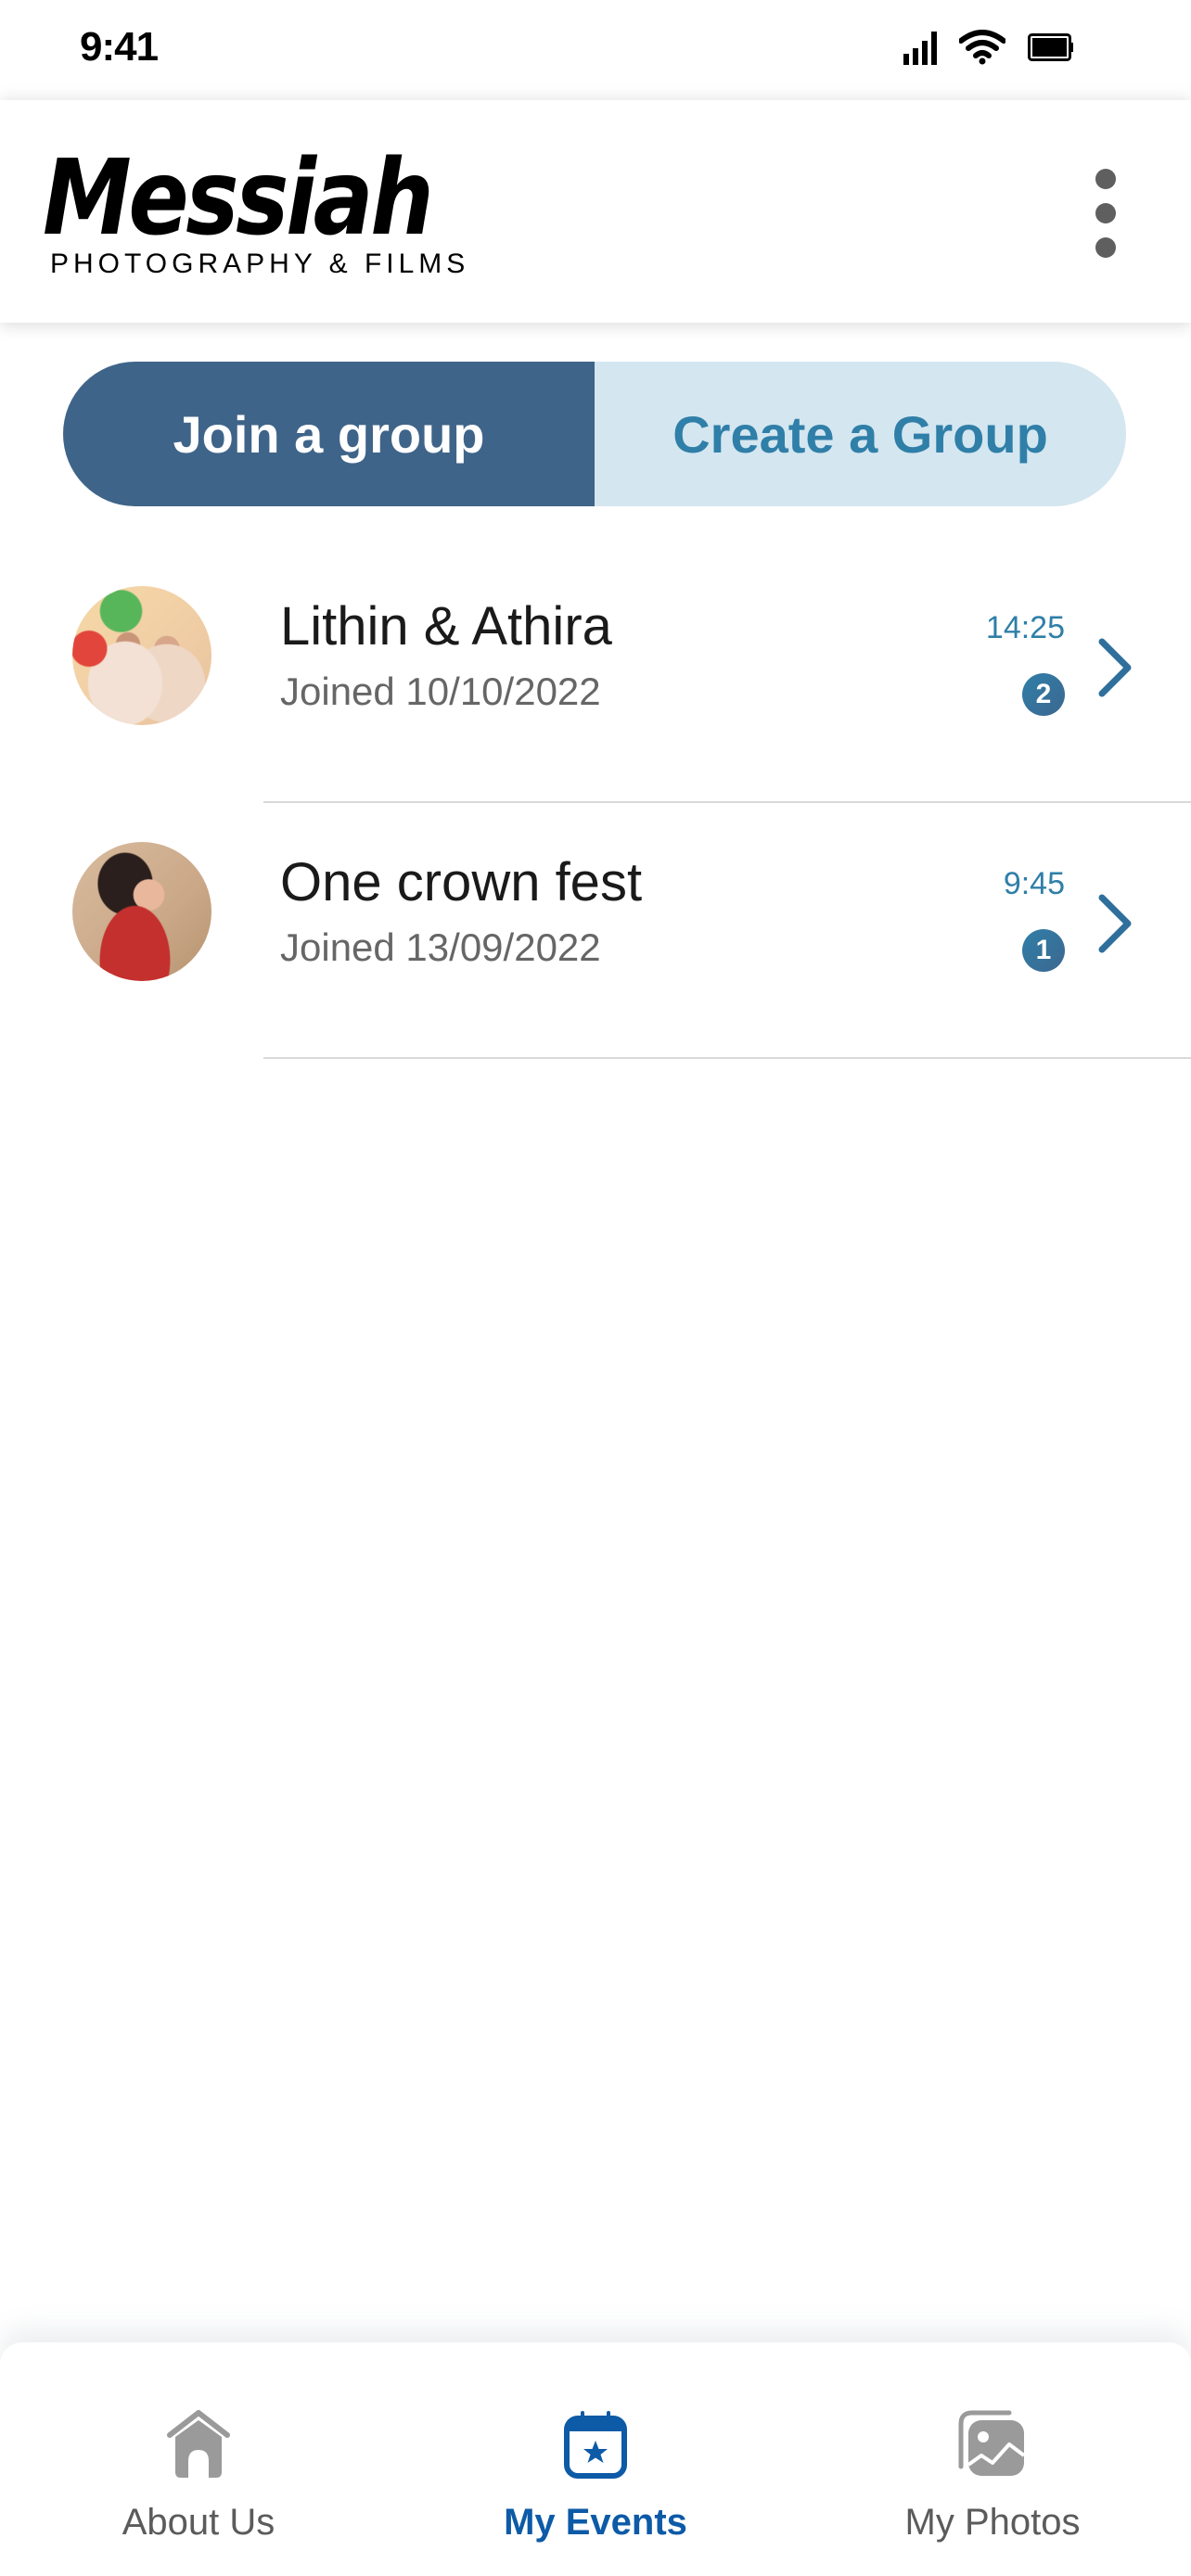 The image size is (1191, 2576). I want to click on nav-about-us: About Us, so click(198, 2459).